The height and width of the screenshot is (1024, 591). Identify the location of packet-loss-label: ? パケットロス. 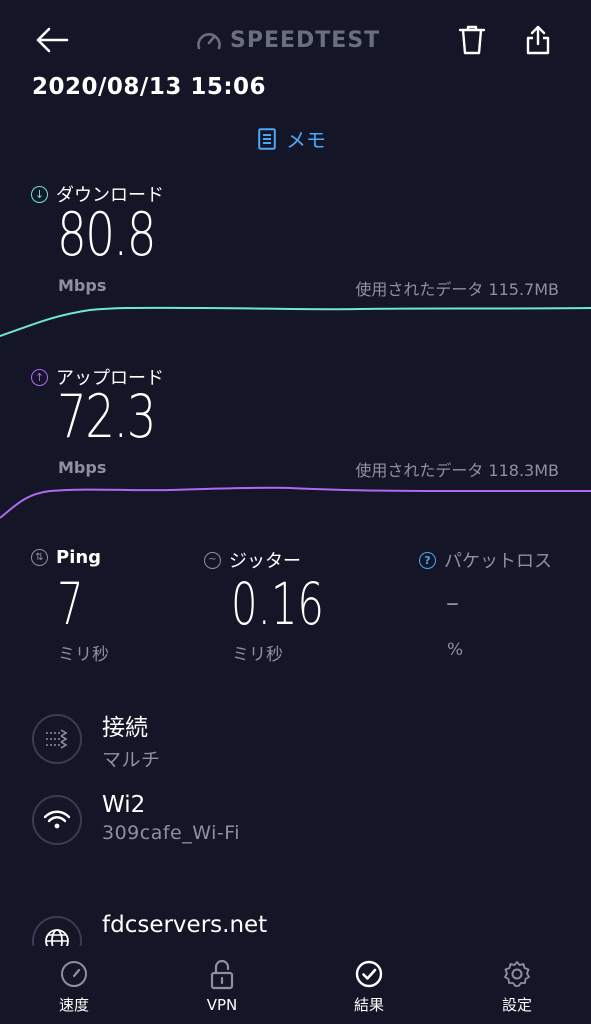
(485, 560).